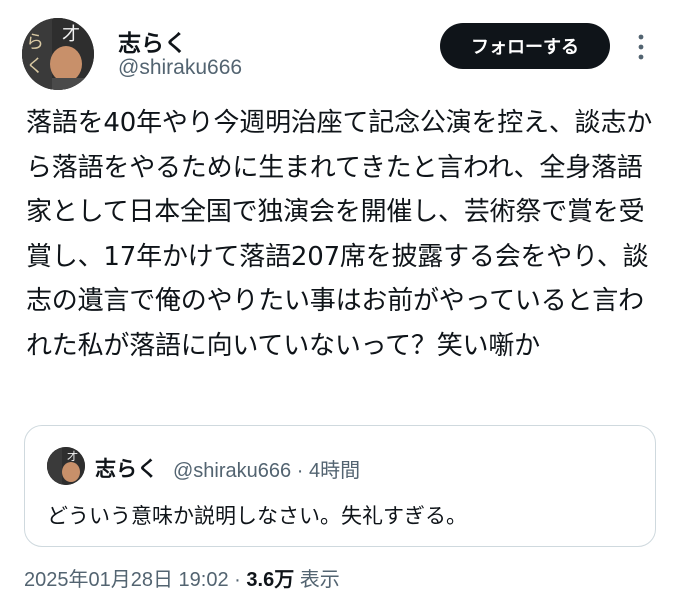 The height and width of the screenshot is (611, 680). What do you see at coordinates (525, 46) in the screenshot?
I see `follow-button: フォローする` at bounding box center [525, 46].